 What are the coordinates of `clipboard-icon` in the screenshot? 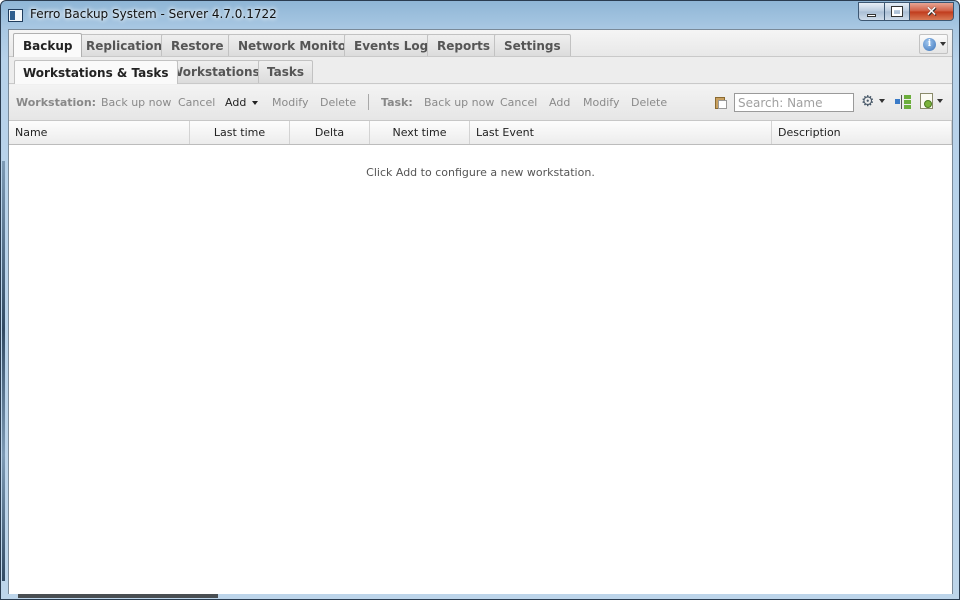 It's located at (721, 102).